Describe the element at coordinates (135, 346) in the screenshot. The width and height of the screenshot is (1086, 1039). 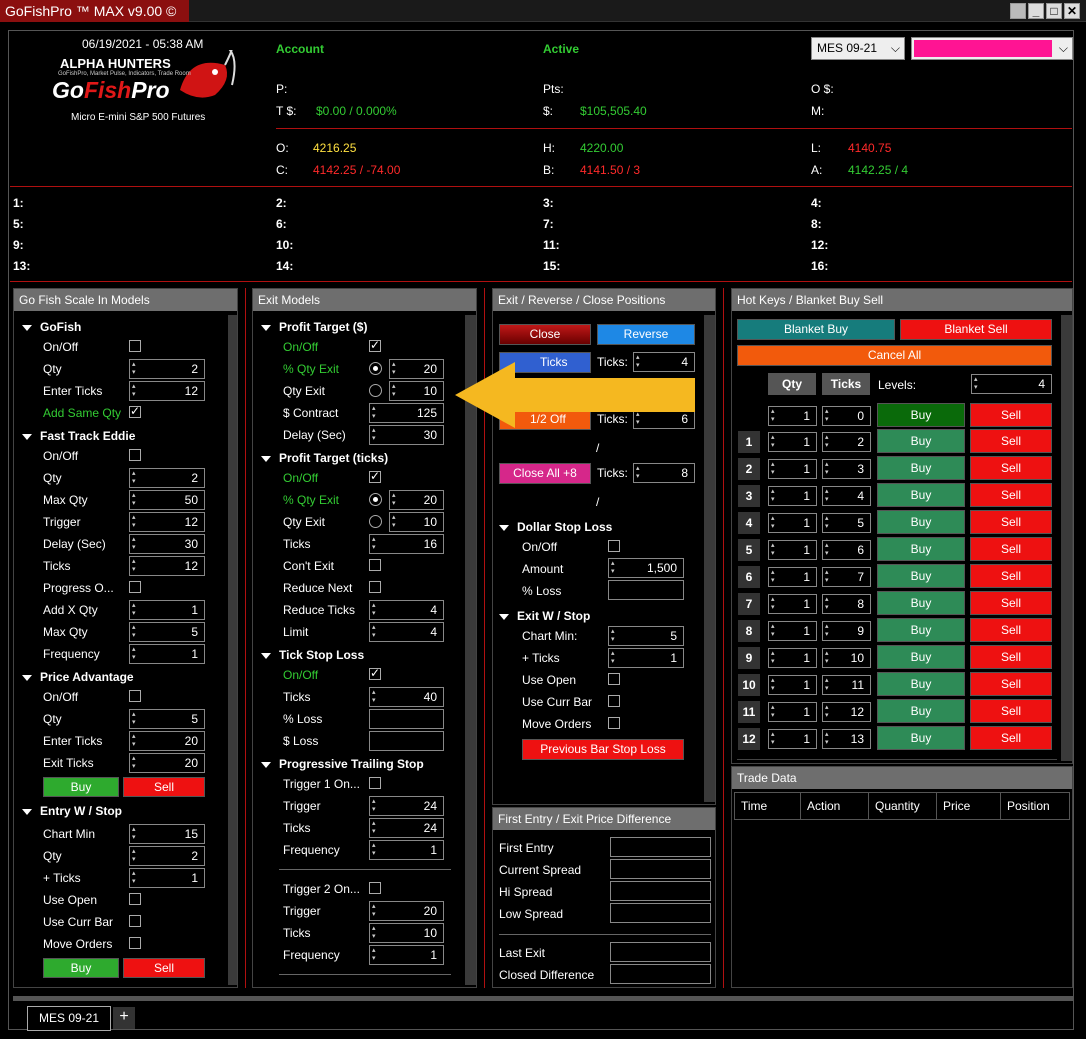
I see `gofish-onoff-checkbox` at that location.